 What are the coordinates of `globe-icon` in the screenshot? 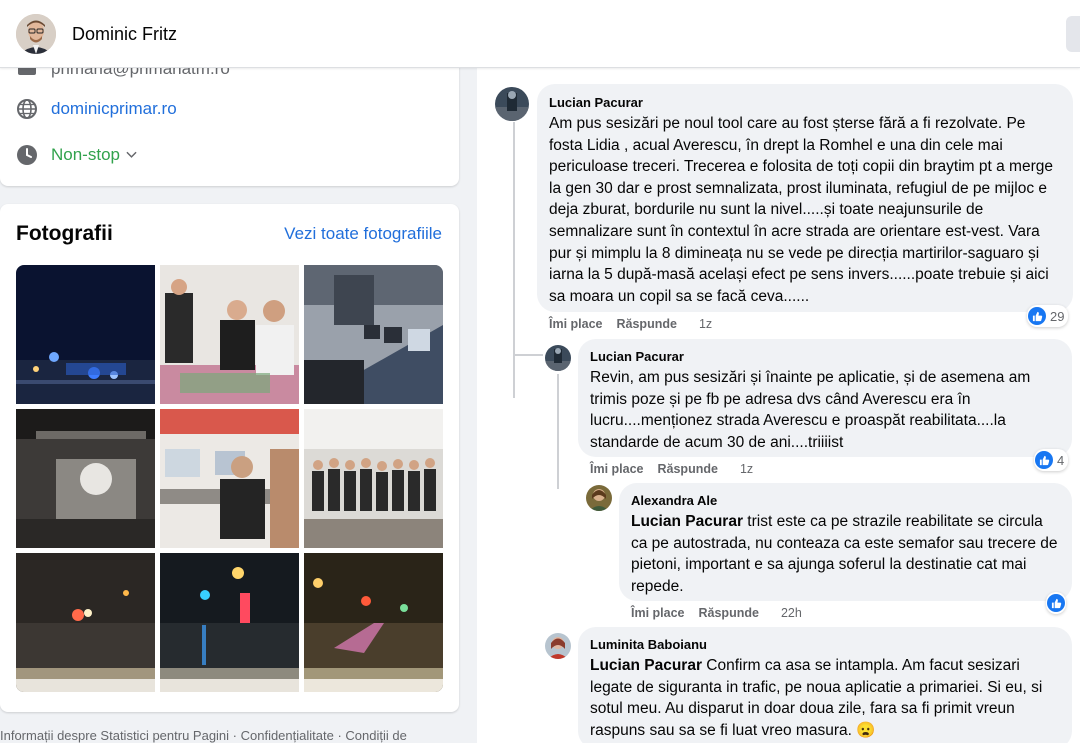 It's located at (27, 109).